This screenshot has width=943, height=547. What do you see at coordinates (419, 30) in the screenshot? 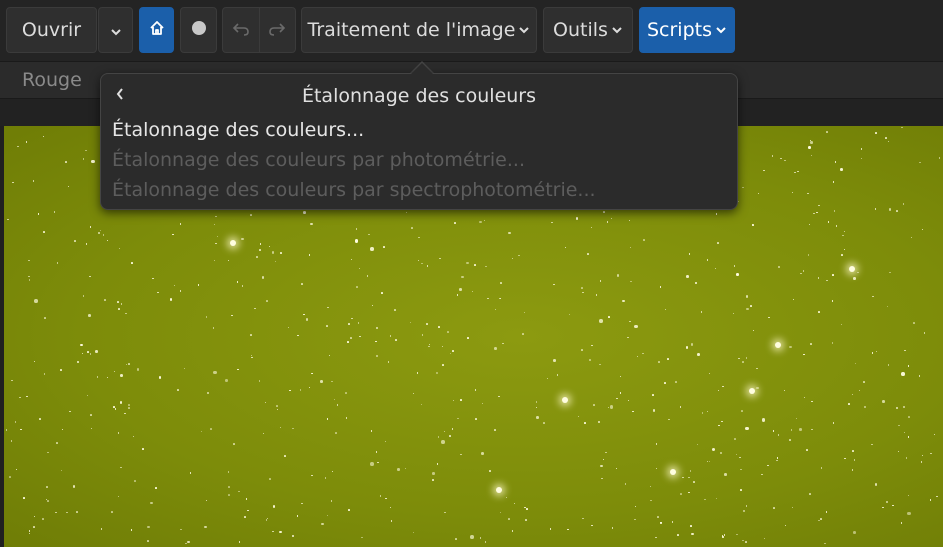
I see `image-processing-menu-button: Traitement de l'image` at bounding box center [419, 30].